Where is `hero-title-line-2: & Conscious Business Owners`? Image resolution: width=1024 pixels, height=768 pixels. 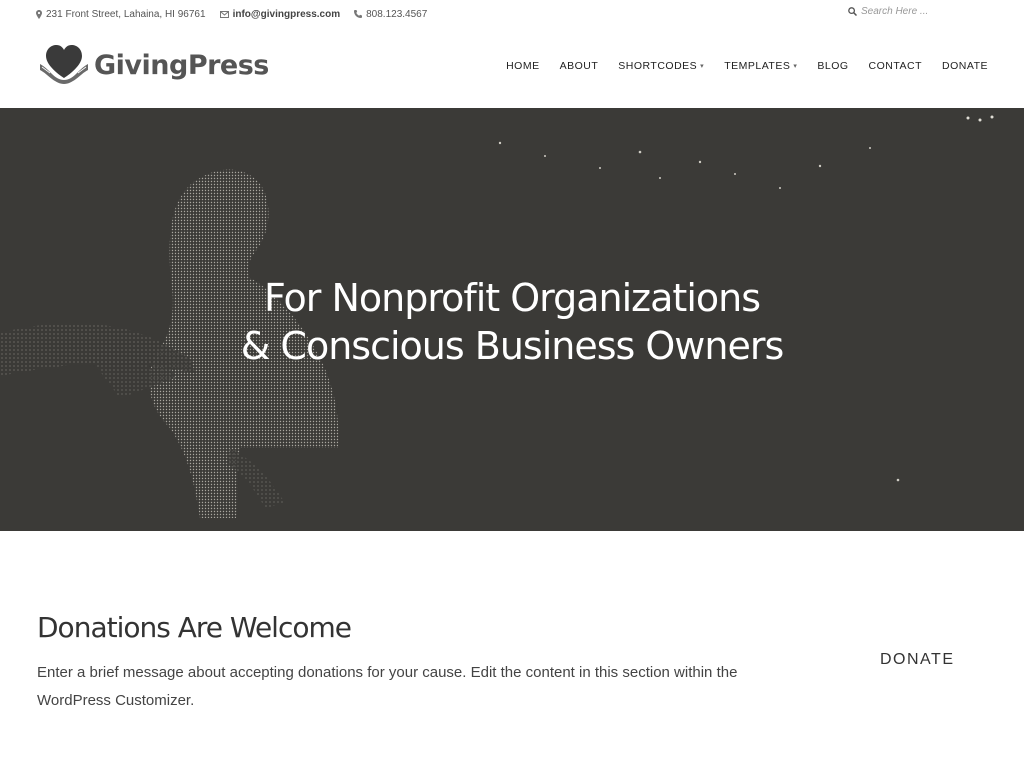
hero-title-line-2: & Conscious Business Owners is located at coordinates (512, 346).